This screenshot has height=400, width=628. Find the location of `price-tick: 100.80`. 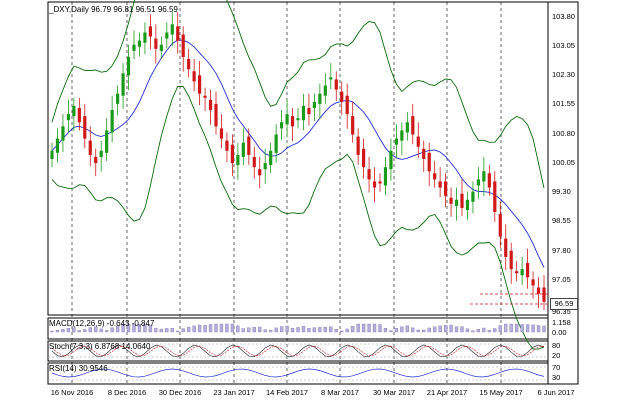

price-tick: 100.80 is located at coordinates (563, 133).